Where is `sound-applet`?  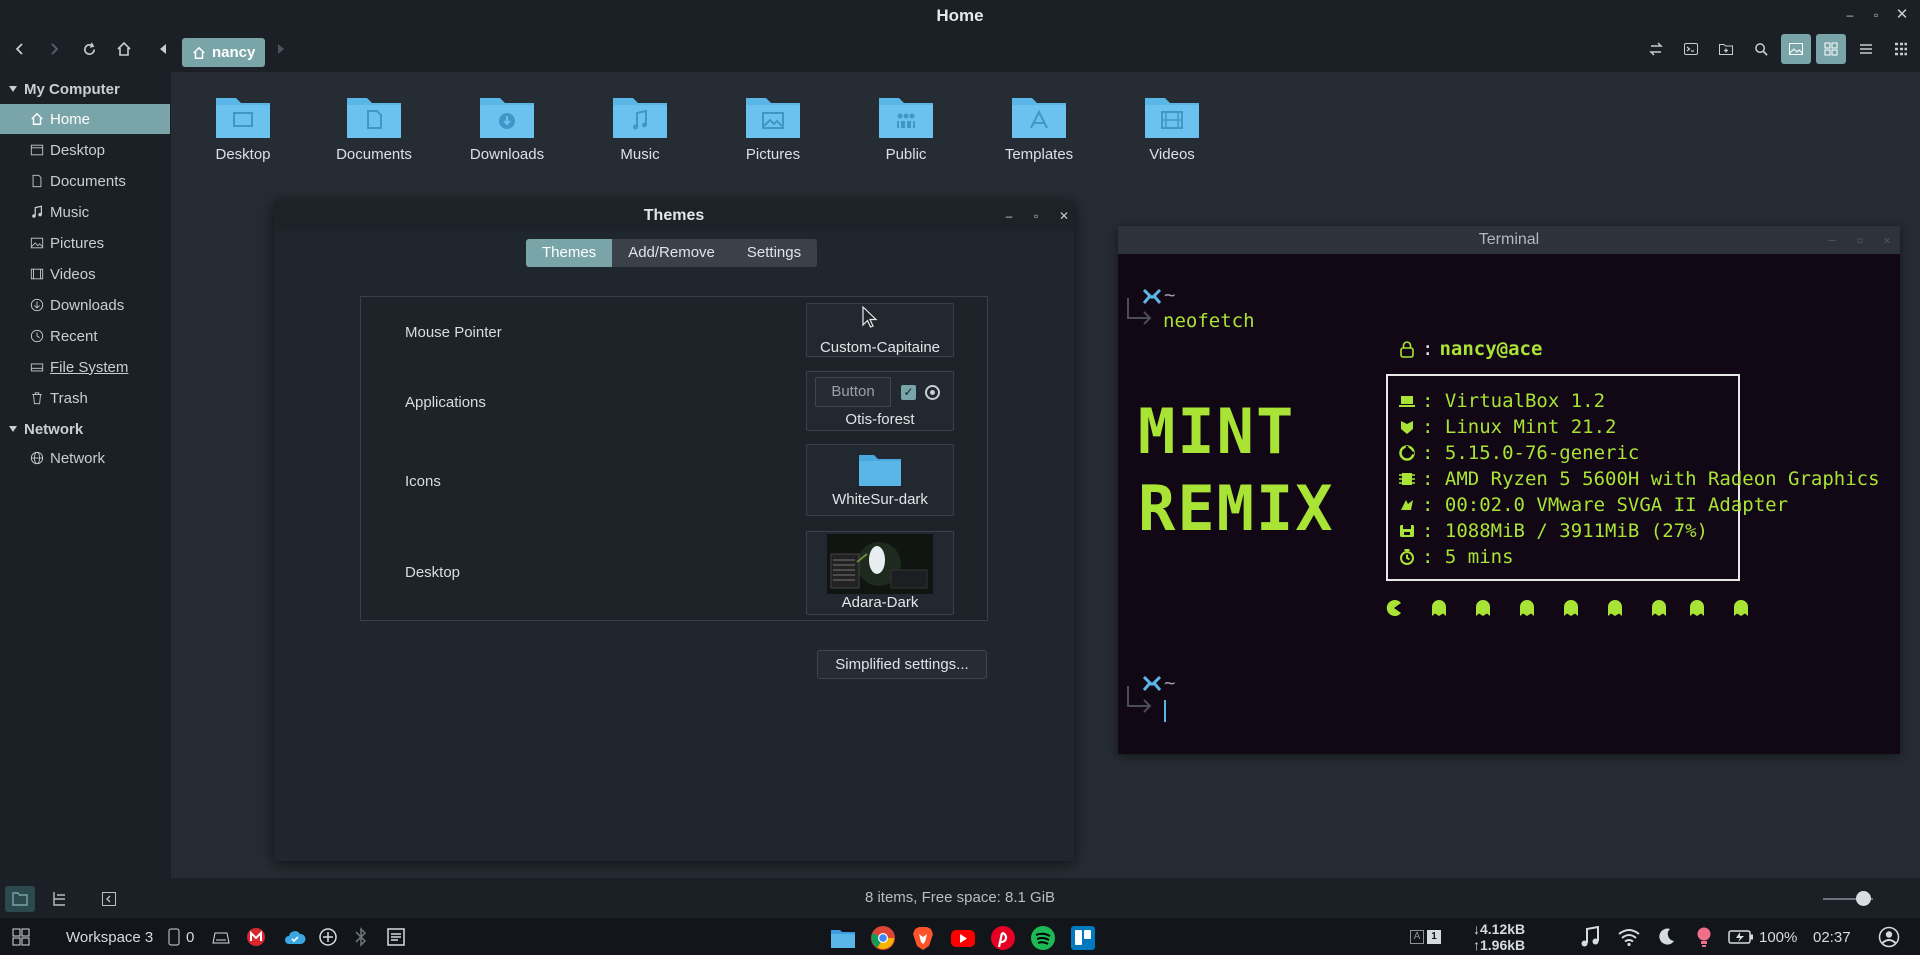 sound-applet is located at coordinates (1590, 937).